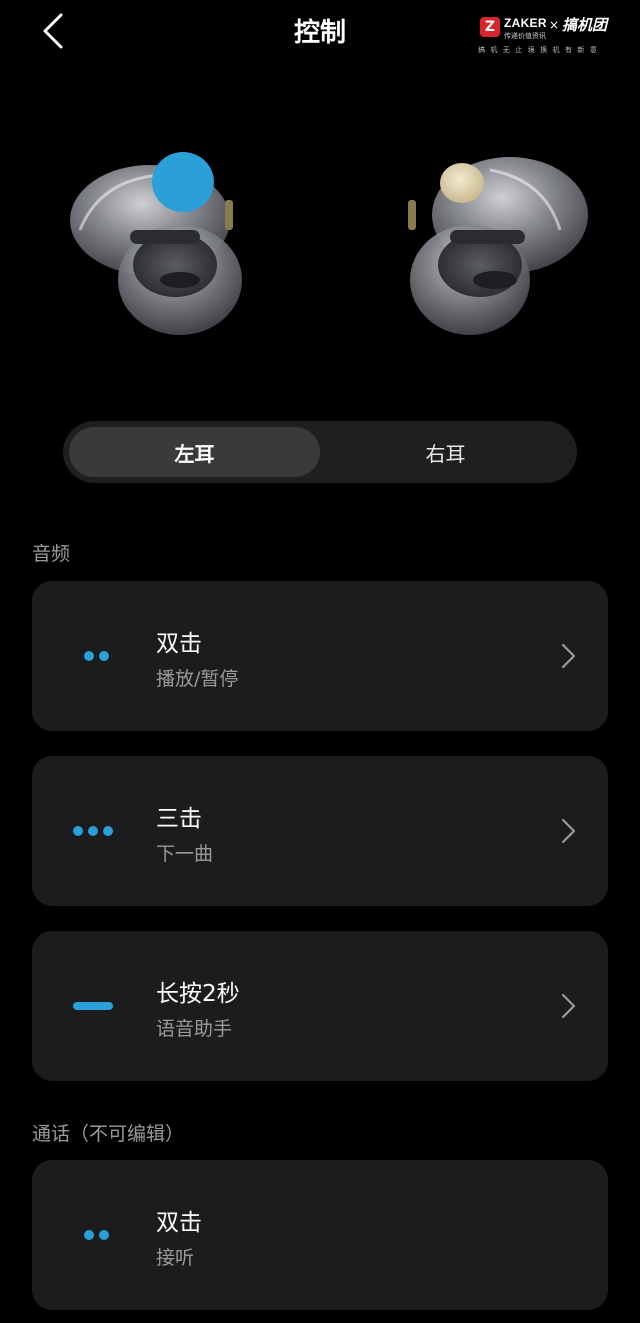  What do you see at coordinates (554, 25) in the screenshot?
I see `watermark-x: ×` at bounding box center [554, 25].